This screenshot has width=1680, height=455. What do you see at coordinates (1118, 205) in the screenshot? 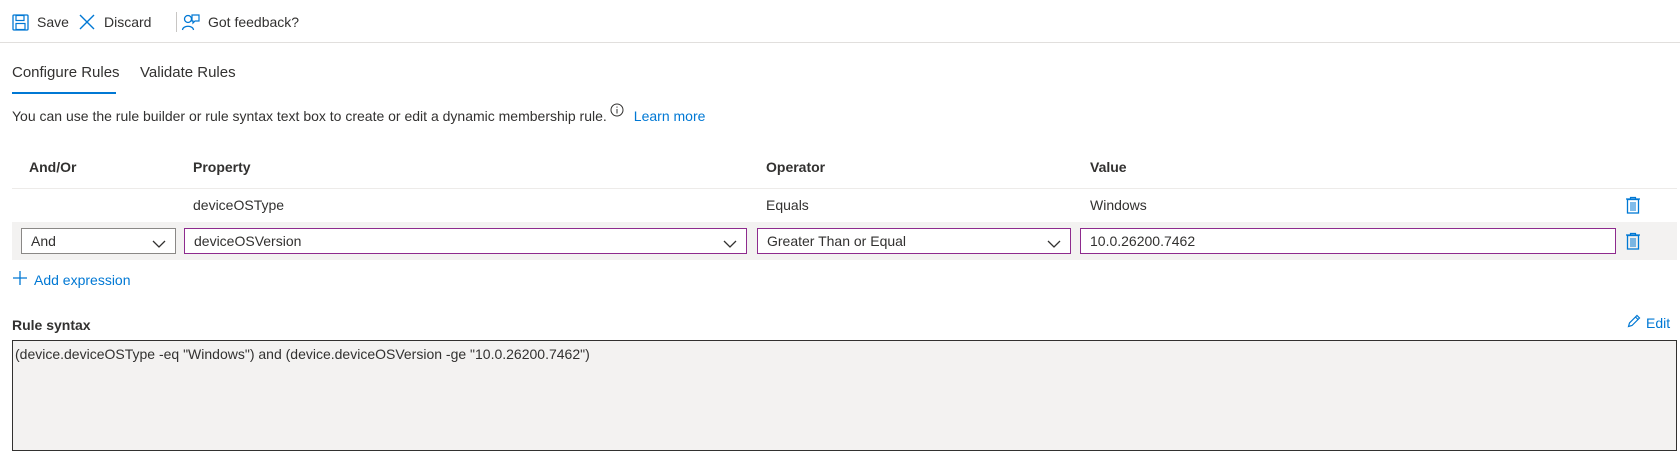
I see `row1-value: Windows` at bounding box center [1118, 205].